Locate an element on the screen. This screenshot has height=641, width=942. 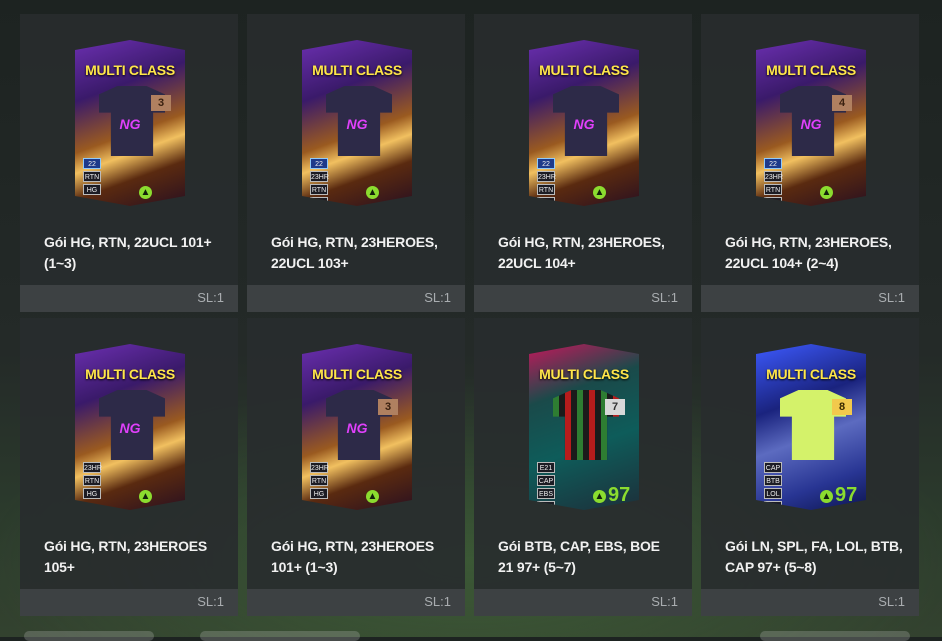
pack-card-image: MULTI CLASS NG 3 23HR RTN HG ▲101 OVR is located at coordinates (357, 427).